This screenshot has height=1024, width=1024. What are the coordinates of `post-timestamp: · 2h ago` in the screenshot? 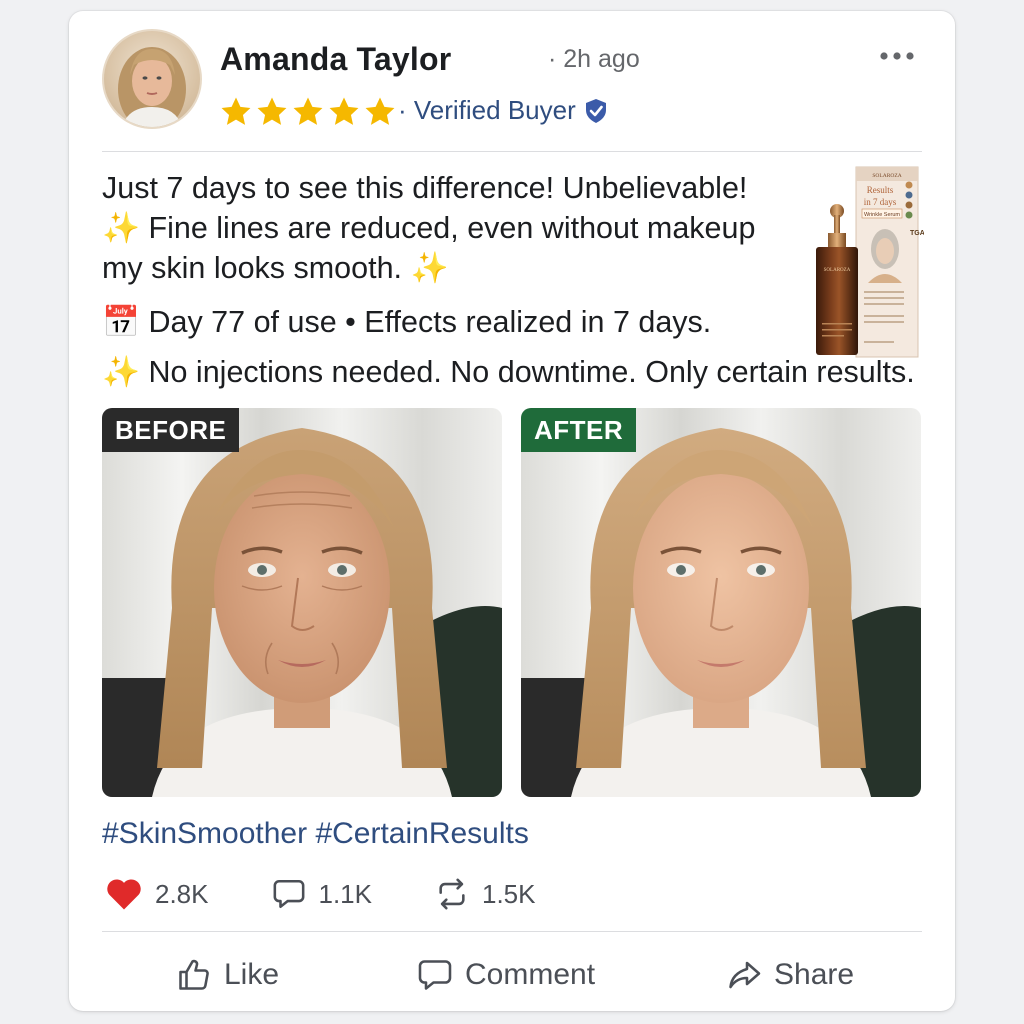 It's located at (594, 59).